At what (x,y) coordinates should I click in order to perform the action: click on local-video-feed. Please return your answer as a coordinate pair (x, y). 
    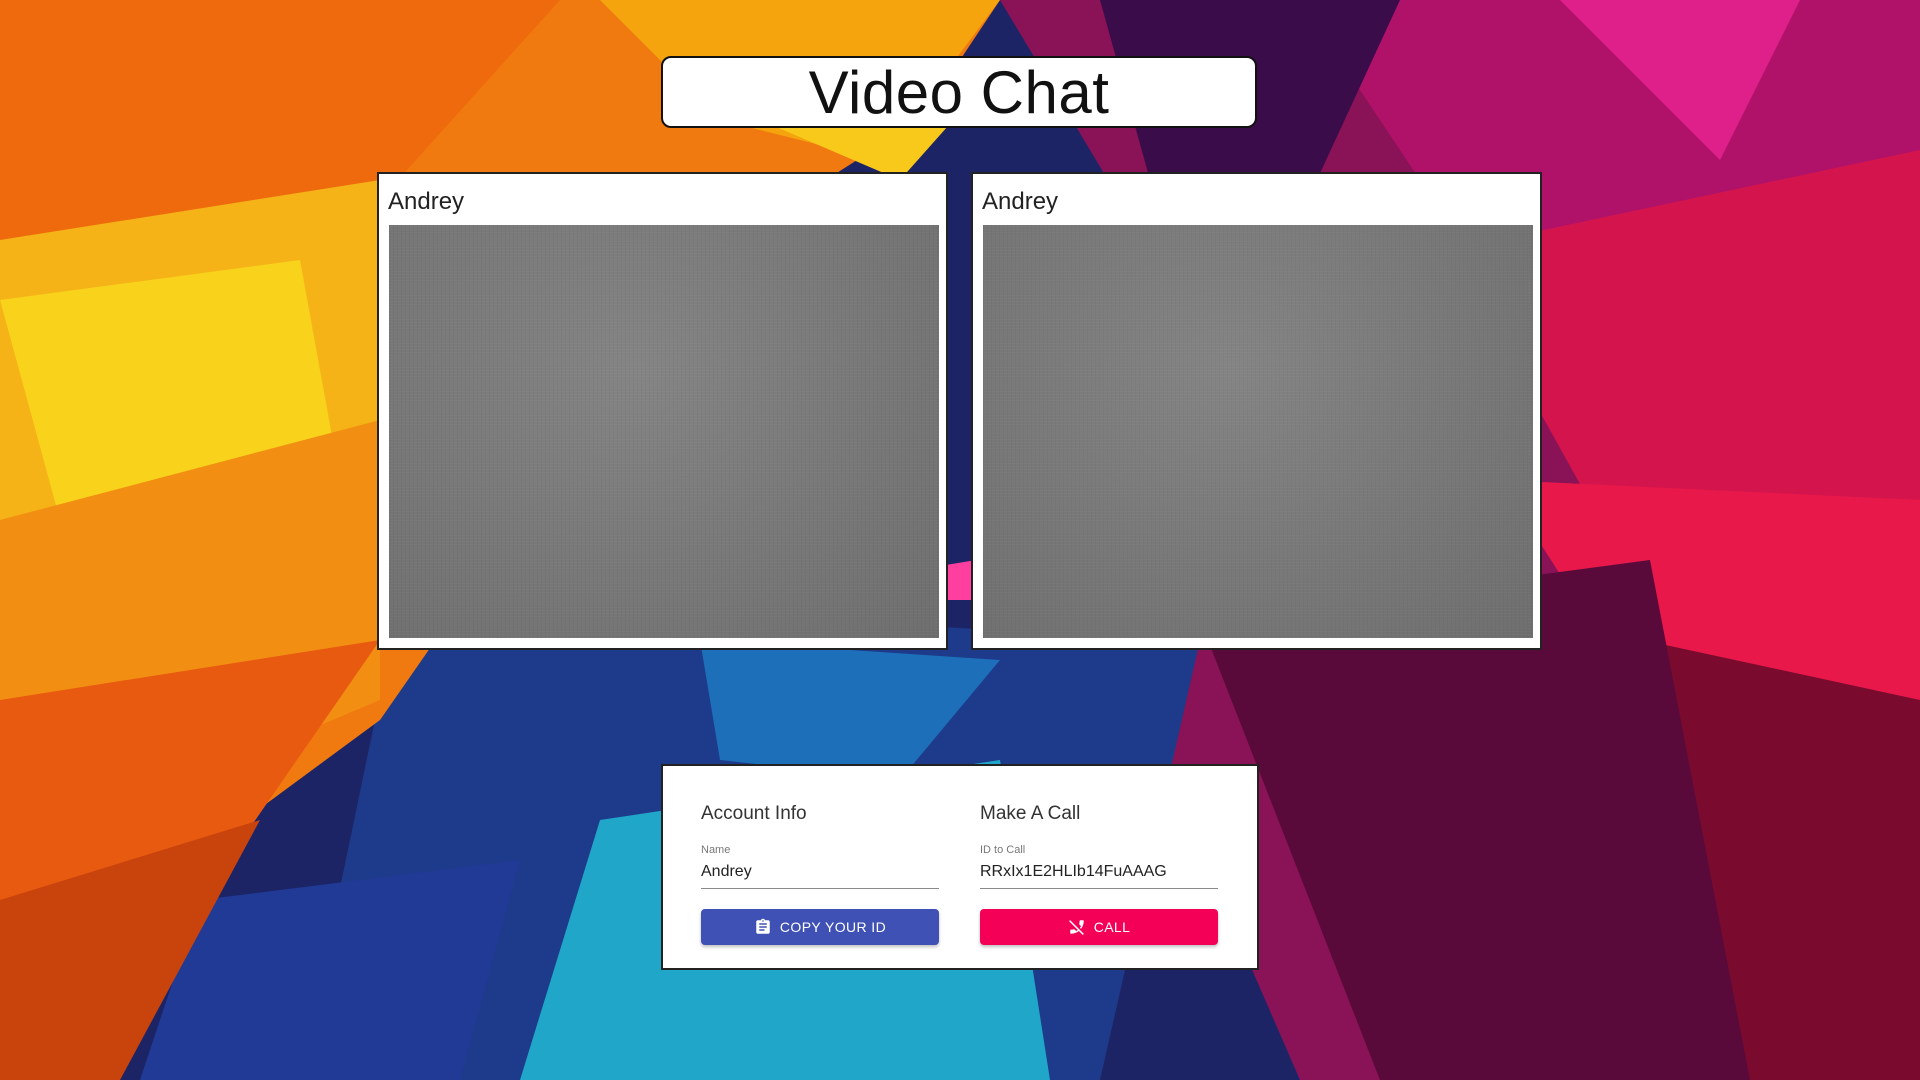
    Looking at the image, I should click on (664, 431).